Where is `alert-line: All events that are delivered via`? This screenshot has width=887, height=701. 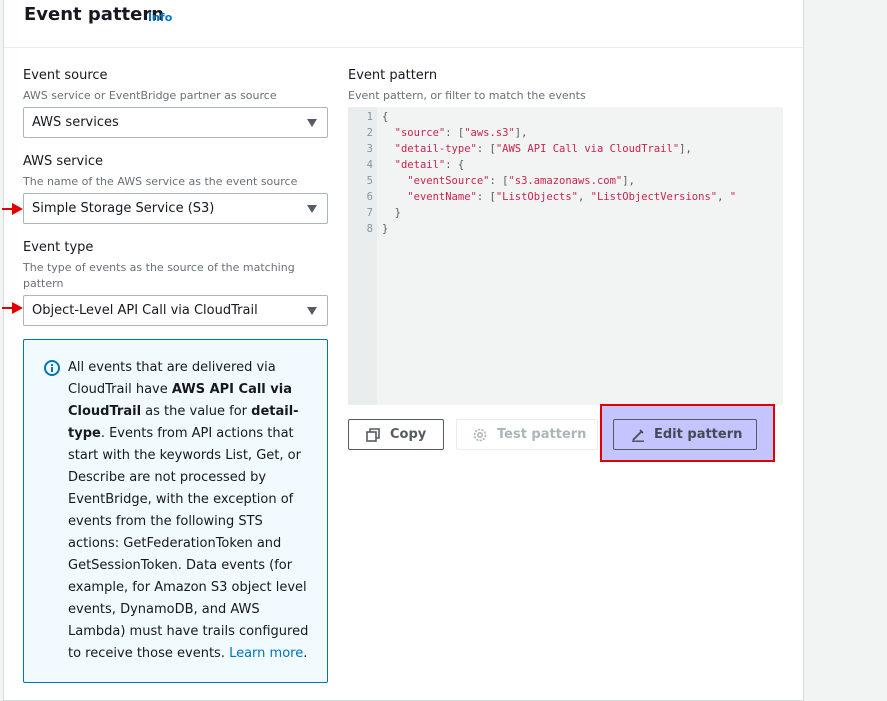 alert-line: All events that are delivered via is located at coordinates (172, 367).